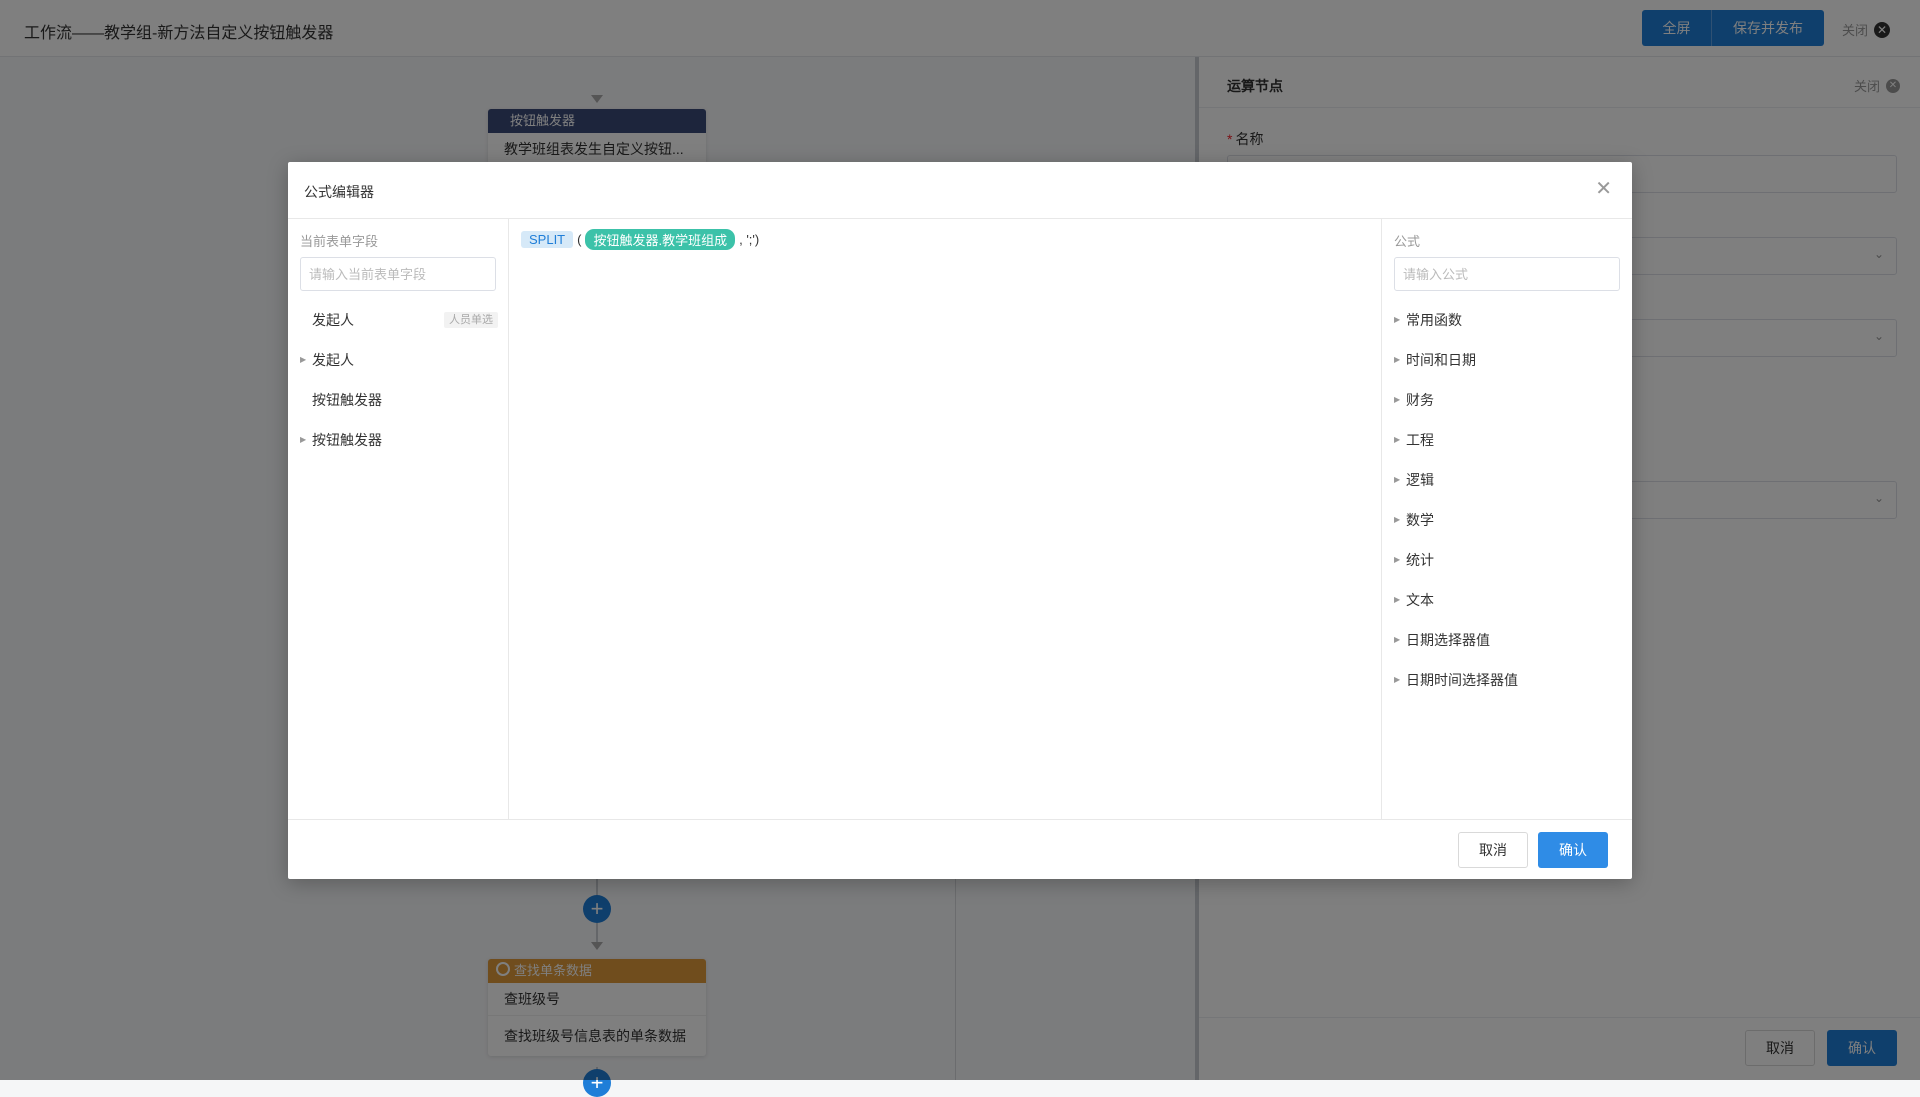  I want to click on field-chip: 按钮触发器.教学班组成, so click(660, 239).